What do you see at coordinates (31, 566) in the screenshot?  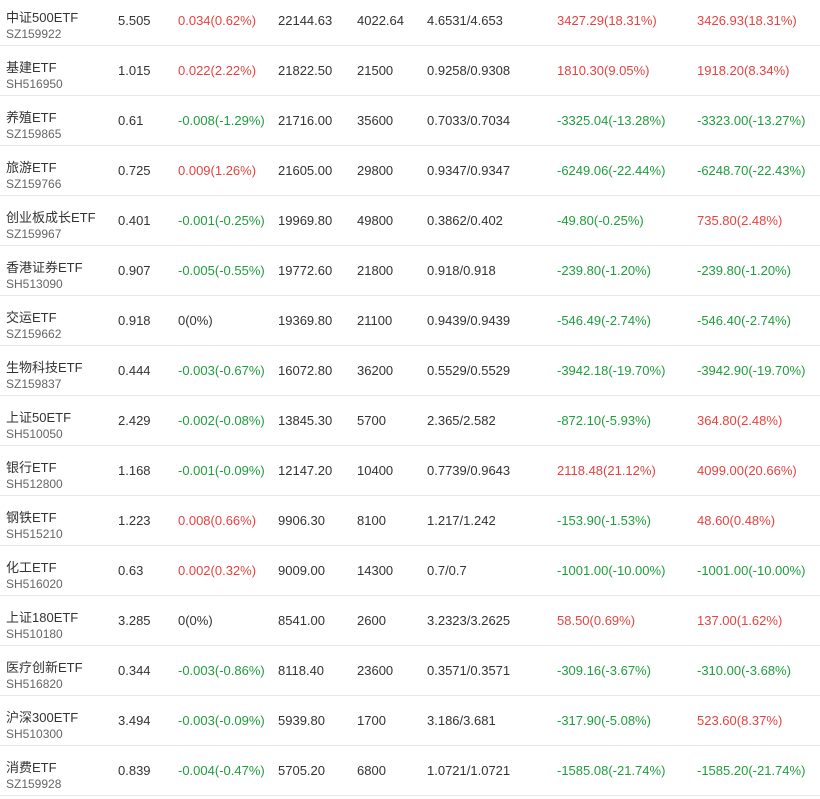 I see `fund-name-link: 化工ETF` at bounding box center [31, 566].